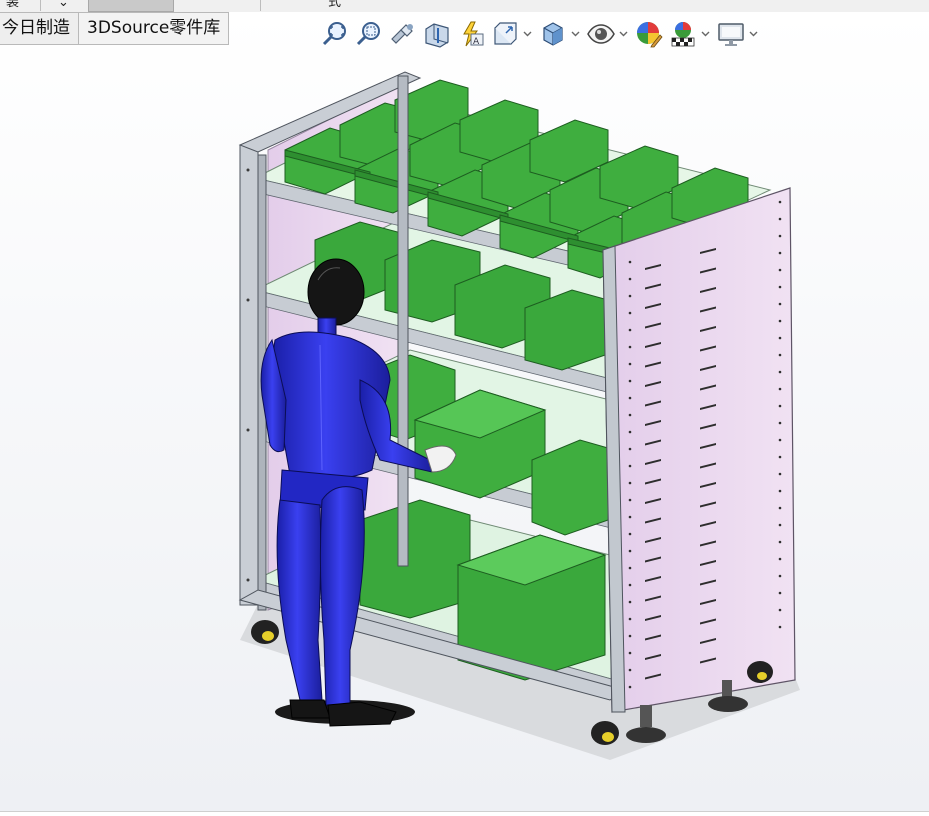  What do you see at coordinates (154, 28) in the screenshot?
I see `tab-3dsource-library: 3DSource零件库` at bounding box center [154, 28].